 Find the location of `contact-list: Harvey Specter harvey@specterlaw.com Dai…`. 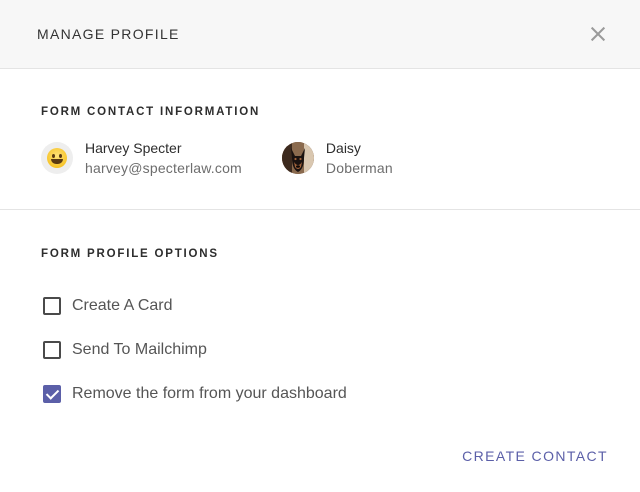

contact-list: Harvey Specter harvey@specterlaw.com Dai… is located at coordinates (320, 158).